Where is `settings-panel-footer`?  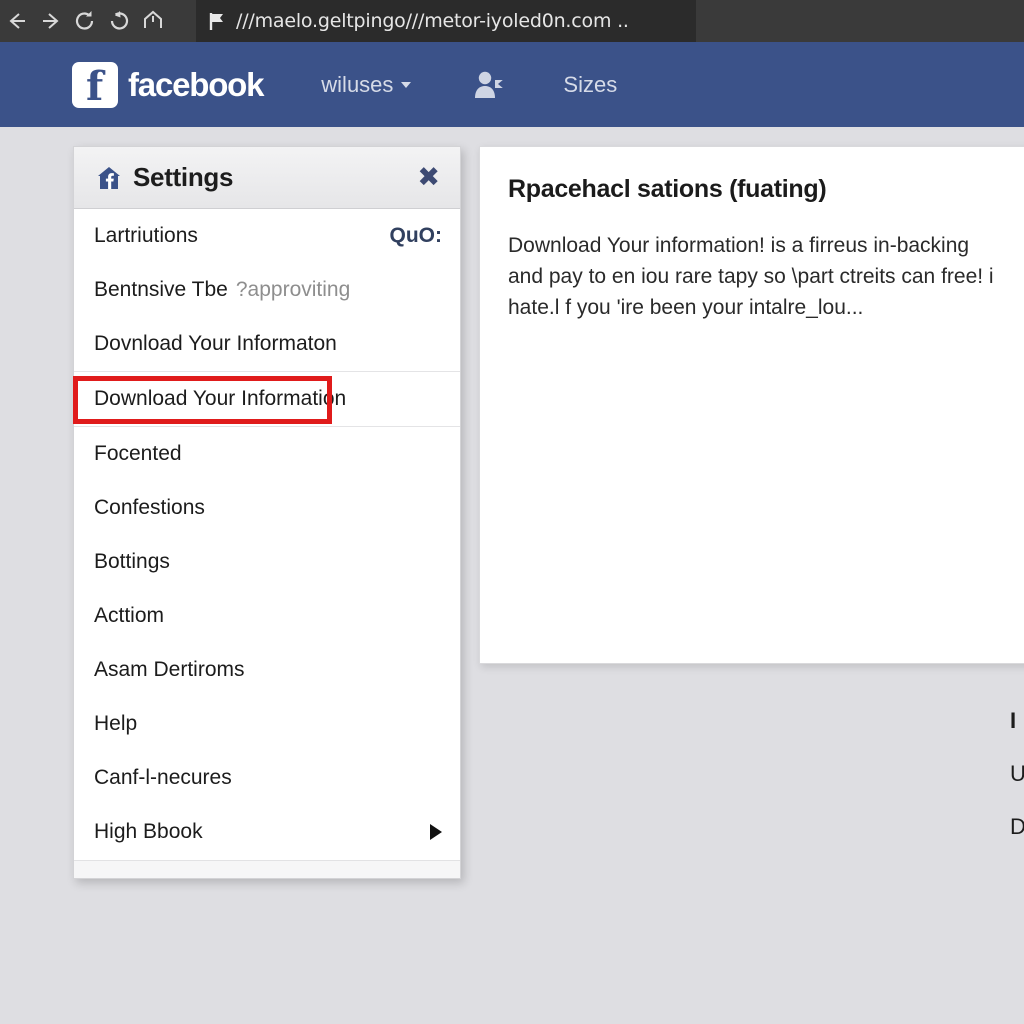
settings-panel-footer is located at coordinates (267, 869).